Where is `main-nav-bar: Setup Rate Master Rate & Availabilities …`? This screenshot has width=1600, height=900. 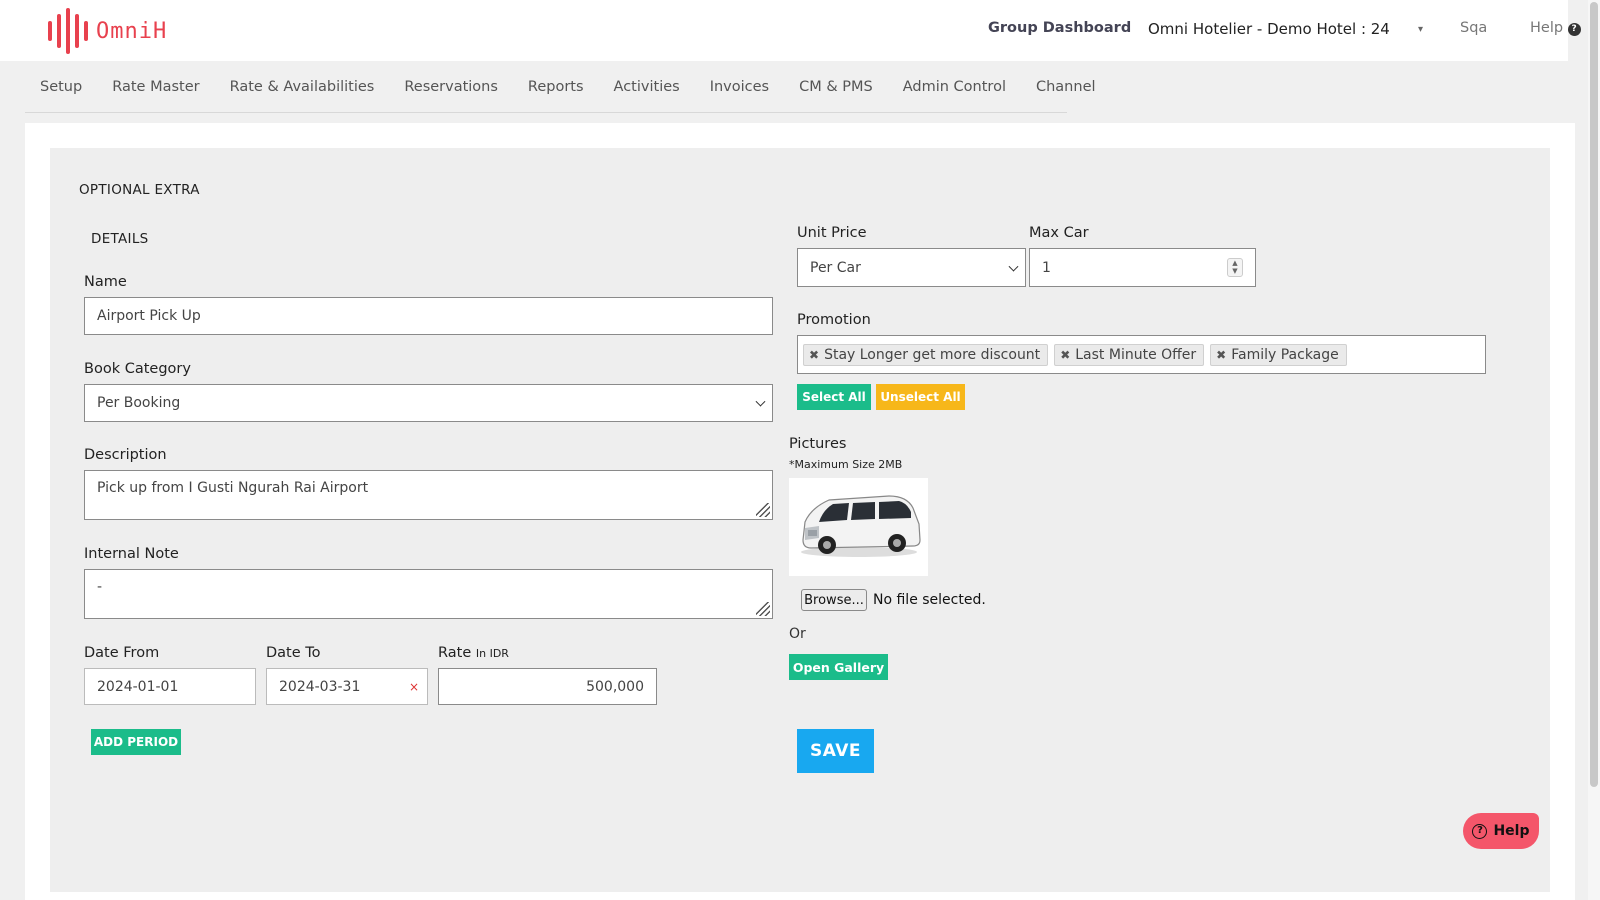
main-nav-bar: Setup Rate Master Rate & Availabilities … is located at coordinates (560, 87).